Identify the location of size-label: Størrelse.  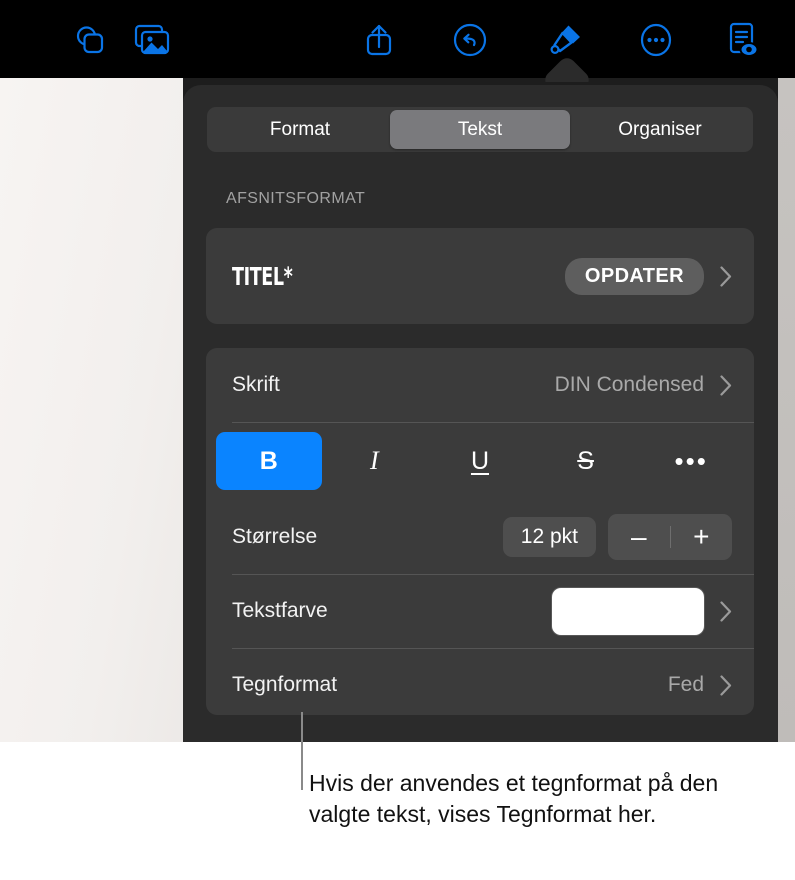
(275, 536).